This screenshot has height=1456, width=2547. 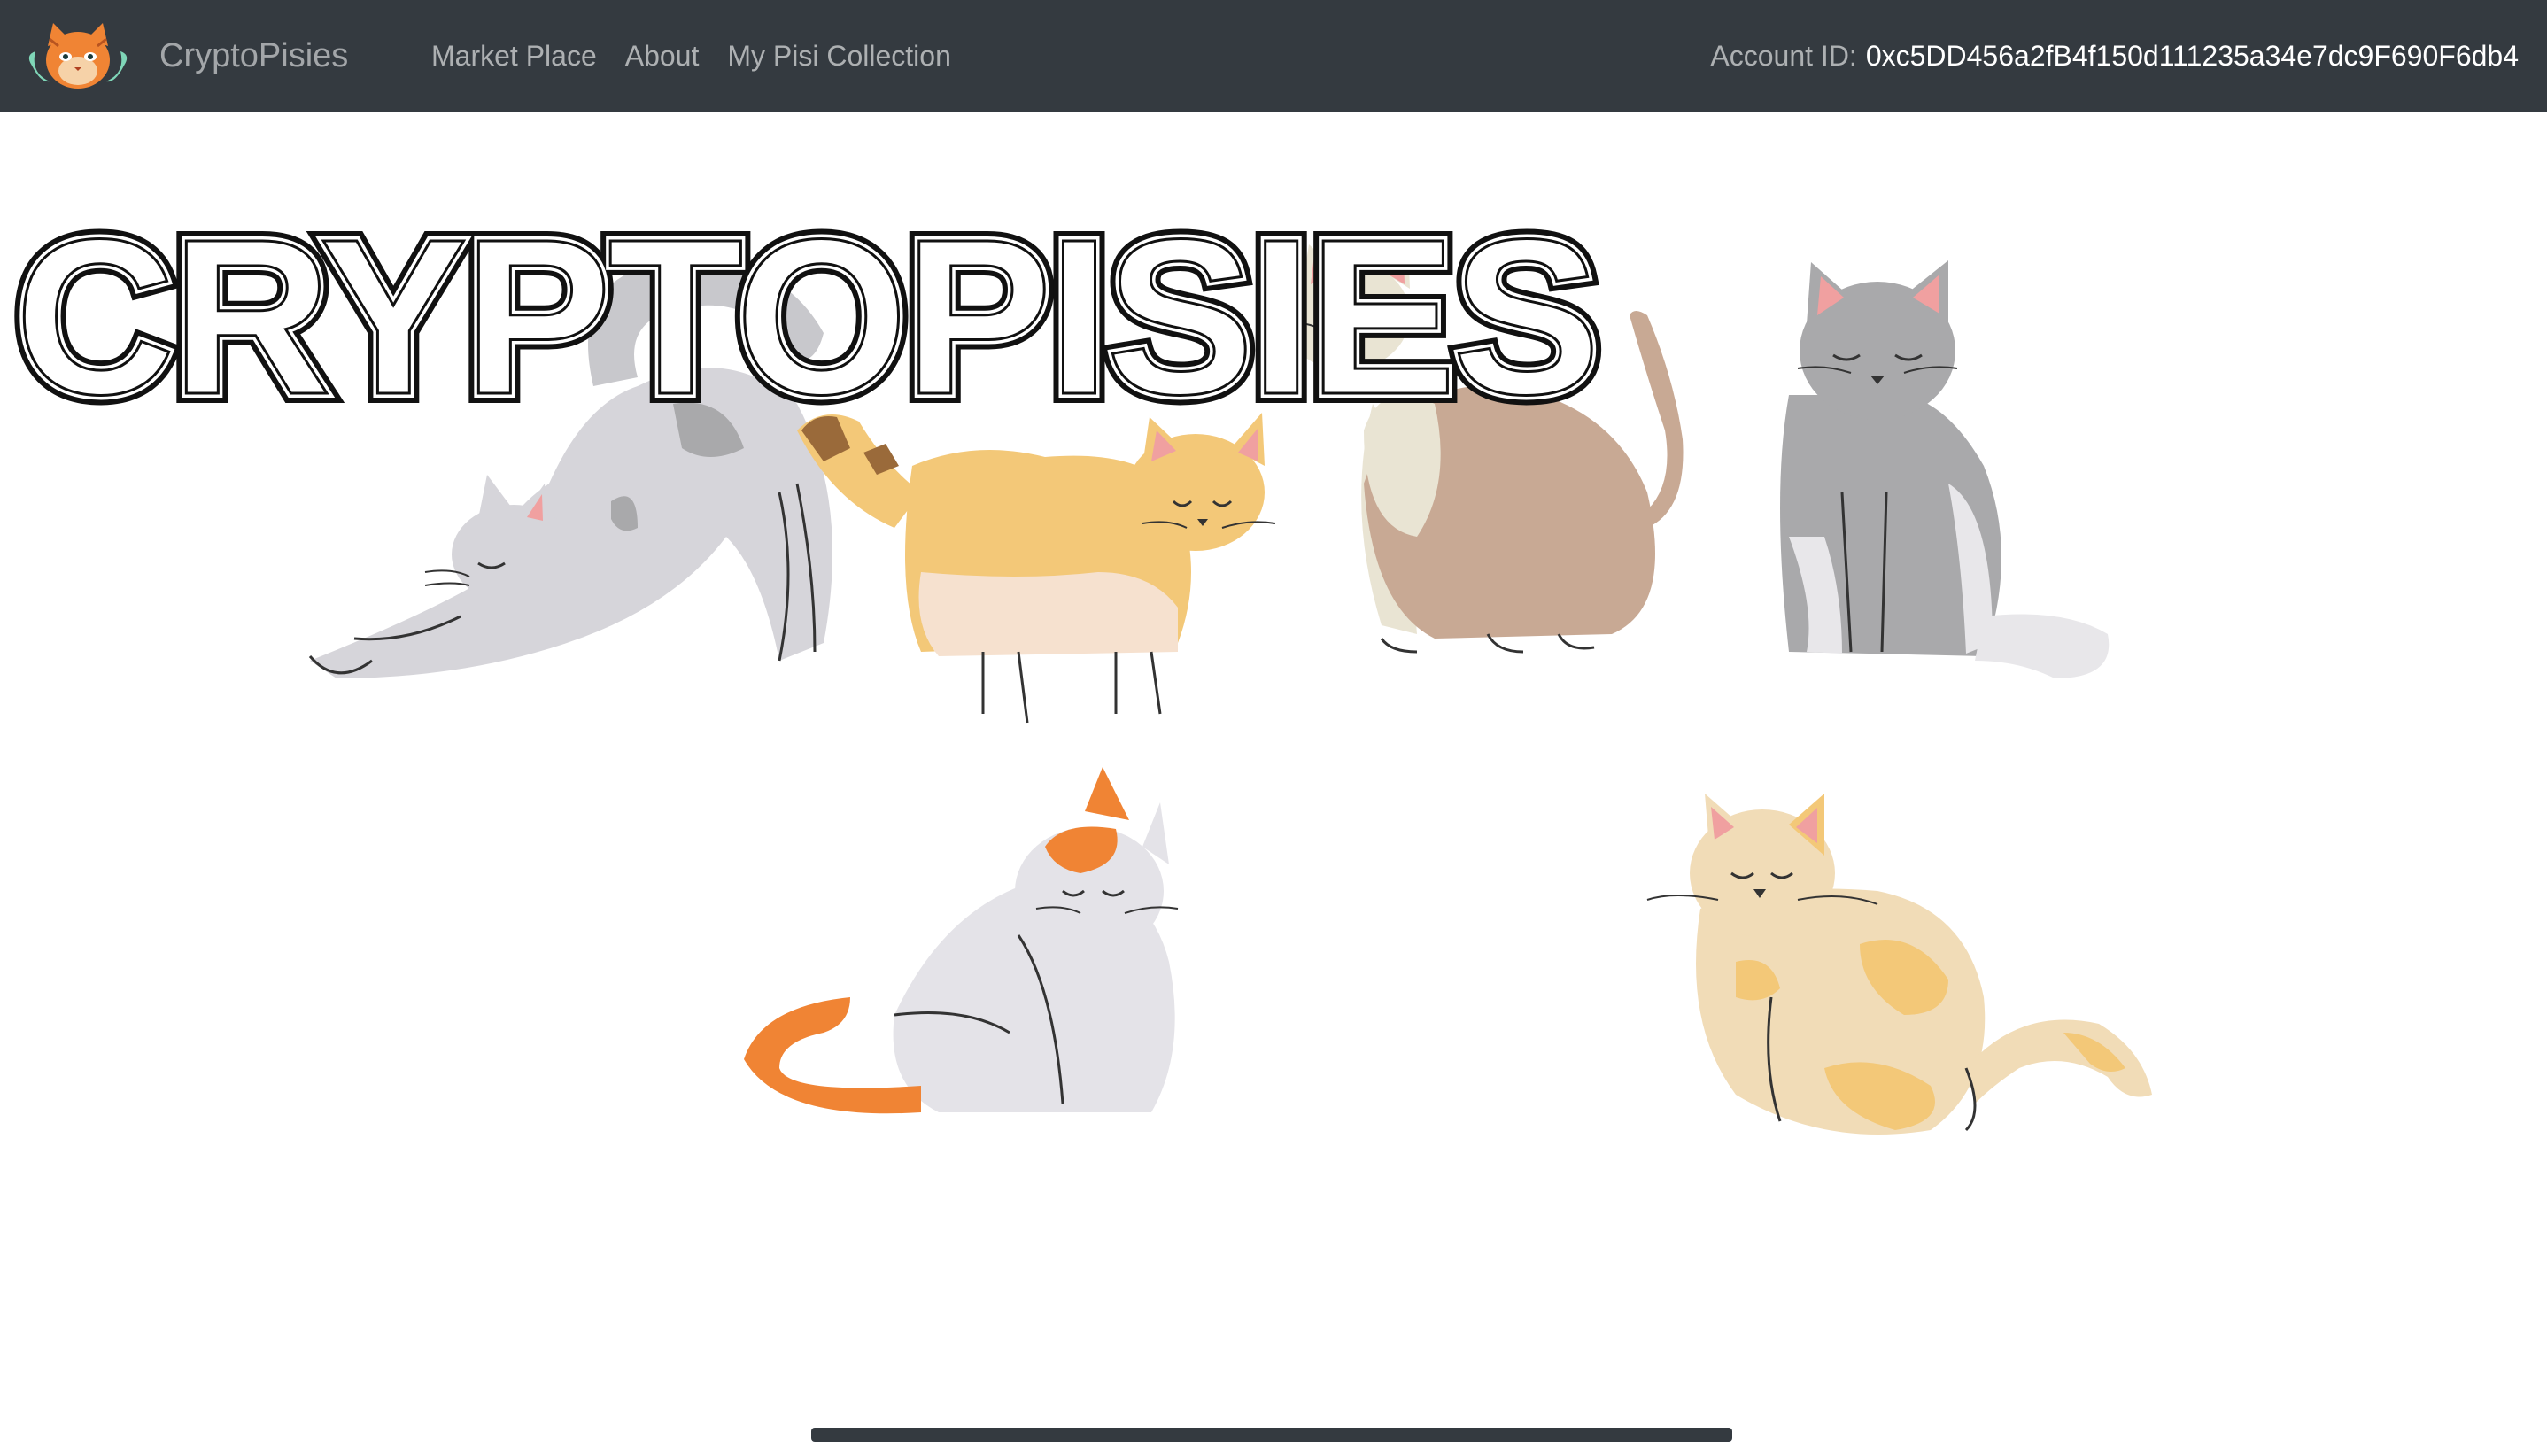 What do you see at coordinates (1899, 964) in the screenshot?
I see `cream-cat-icon` at bounding box center [1899, 964].